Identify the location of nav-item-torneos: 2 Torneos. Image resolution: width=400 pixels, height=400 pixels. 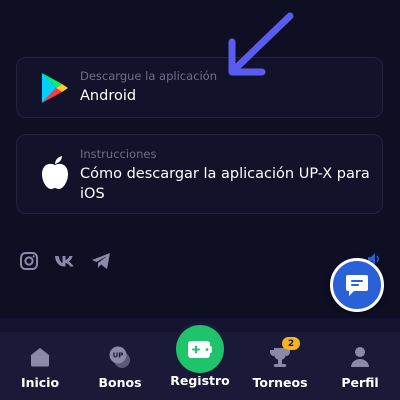
(280, 366).